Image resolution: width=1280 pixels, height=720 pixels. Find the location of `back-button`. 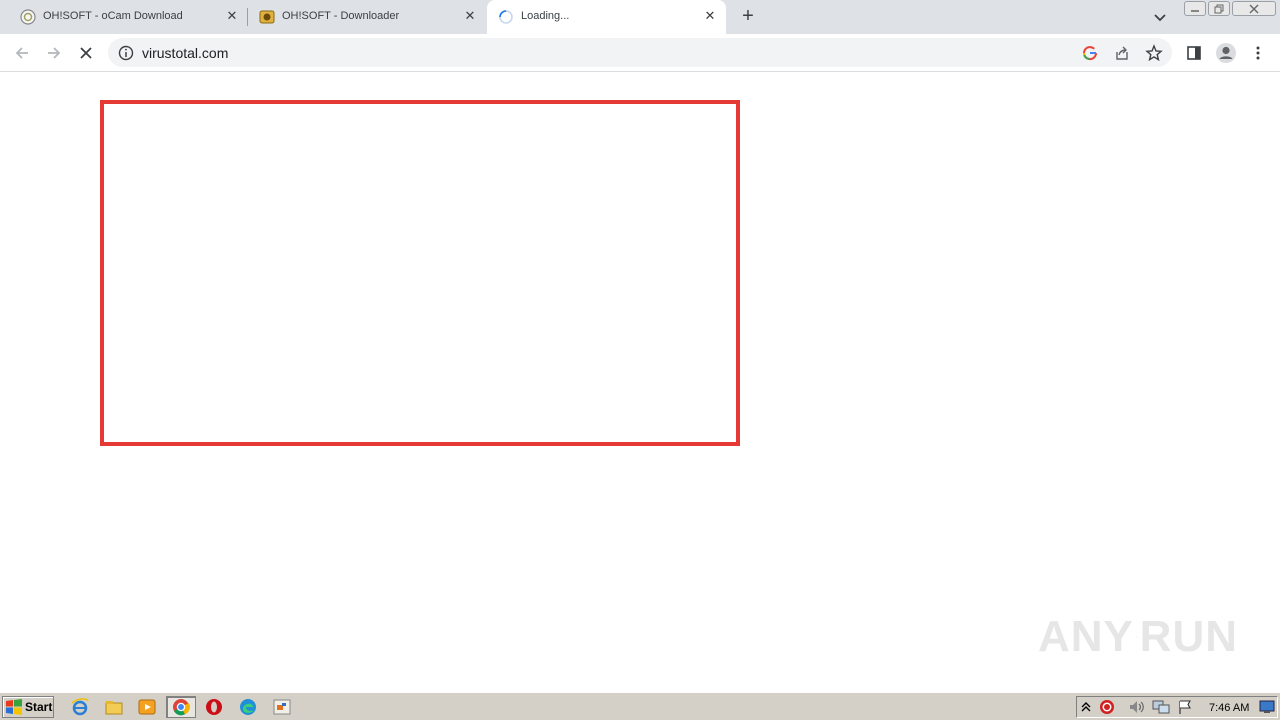

back-button is located at coordinates (22, 53).